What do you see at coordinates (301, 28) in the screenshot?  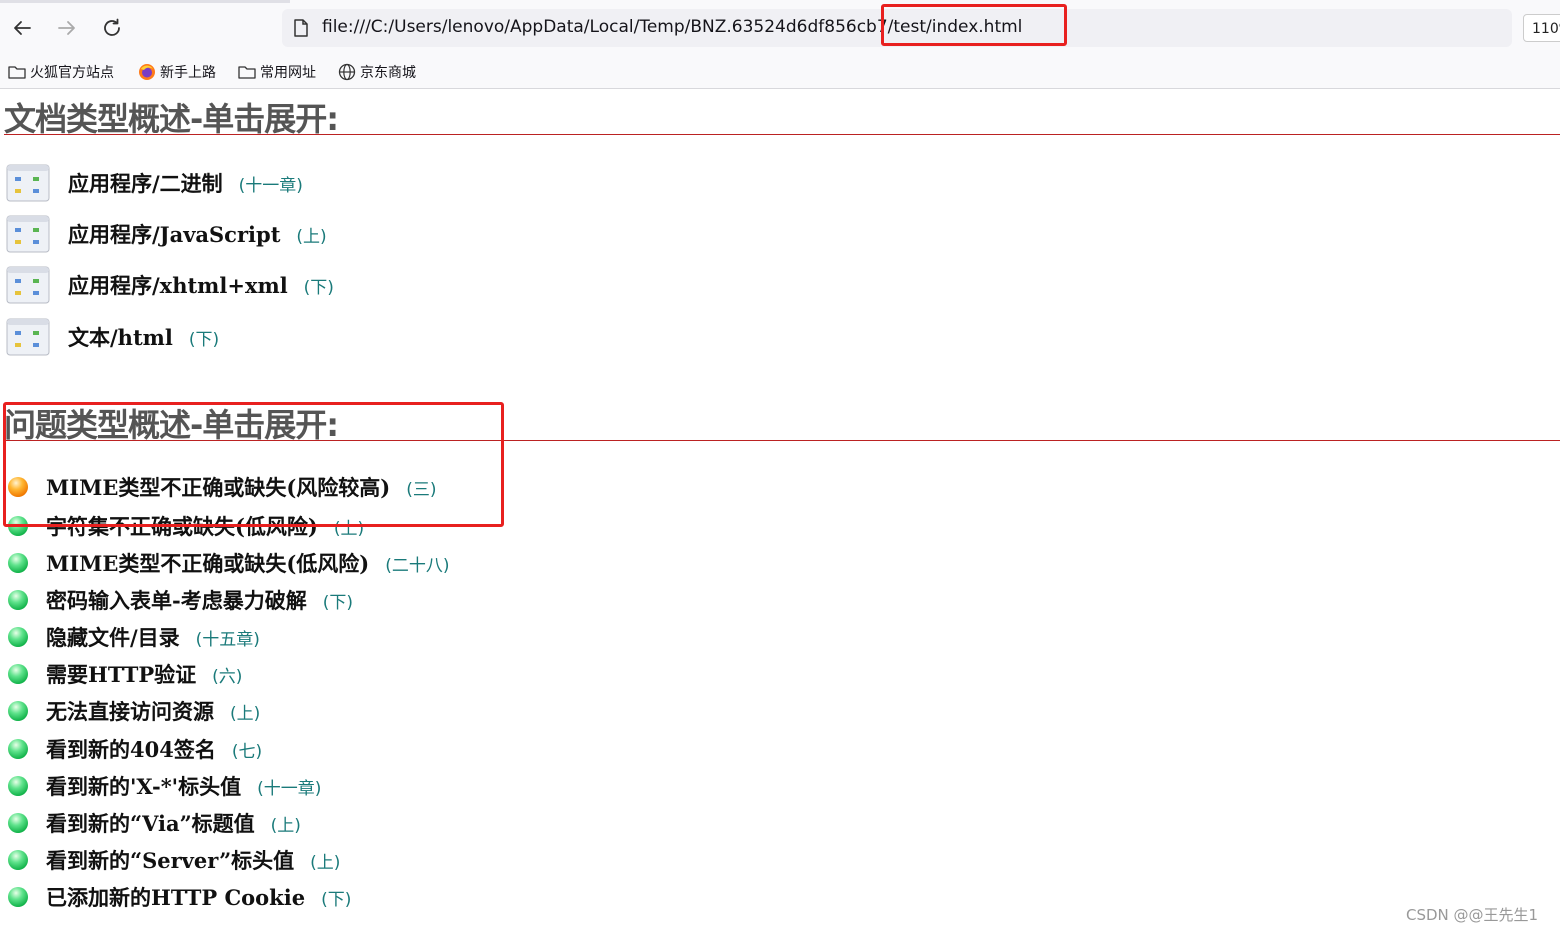 I see `page-icon` at bounding box center [301, 28].